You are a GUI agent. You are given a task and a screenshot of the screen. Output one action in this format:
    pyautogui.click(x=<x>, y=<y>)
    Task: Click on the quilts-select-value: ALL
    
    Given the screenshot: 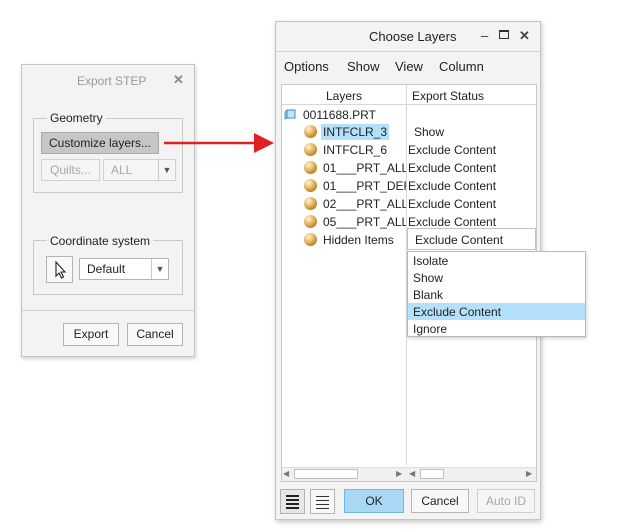 What is the action you would take?
    pyautogui.click(x=122, y=170)
    